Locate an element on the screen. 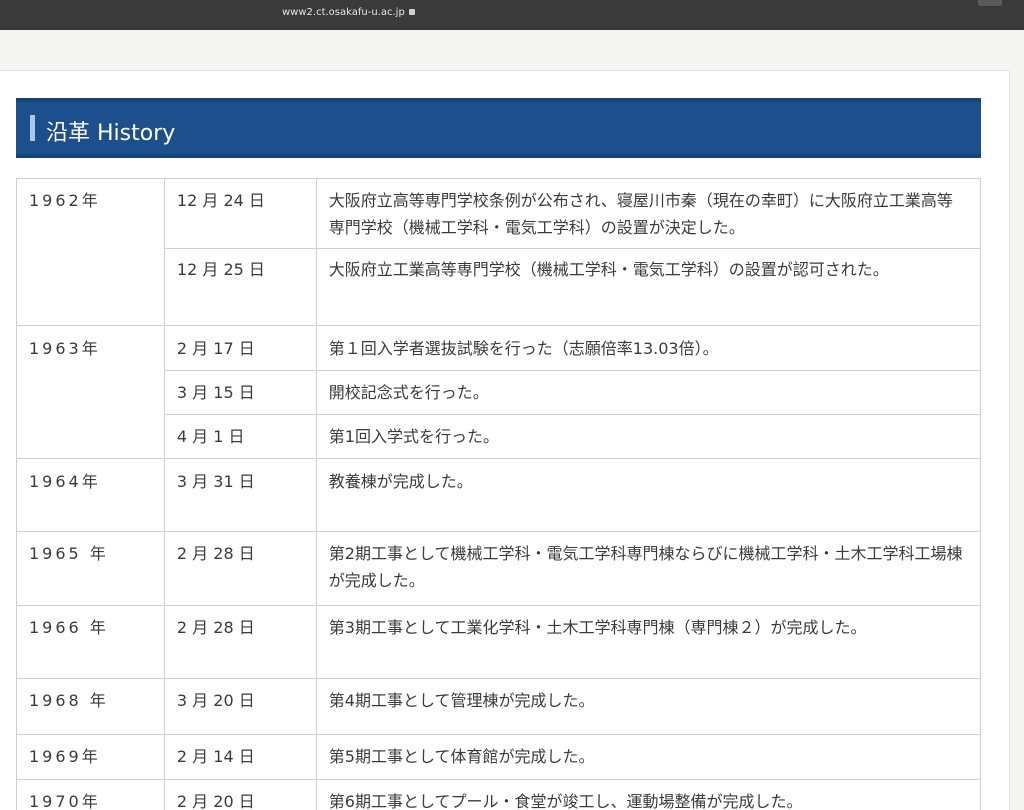 The width and height of the screenshot is (1024, 810). date-cell: 3 月 31 日 is located at coordinates (240, 495).